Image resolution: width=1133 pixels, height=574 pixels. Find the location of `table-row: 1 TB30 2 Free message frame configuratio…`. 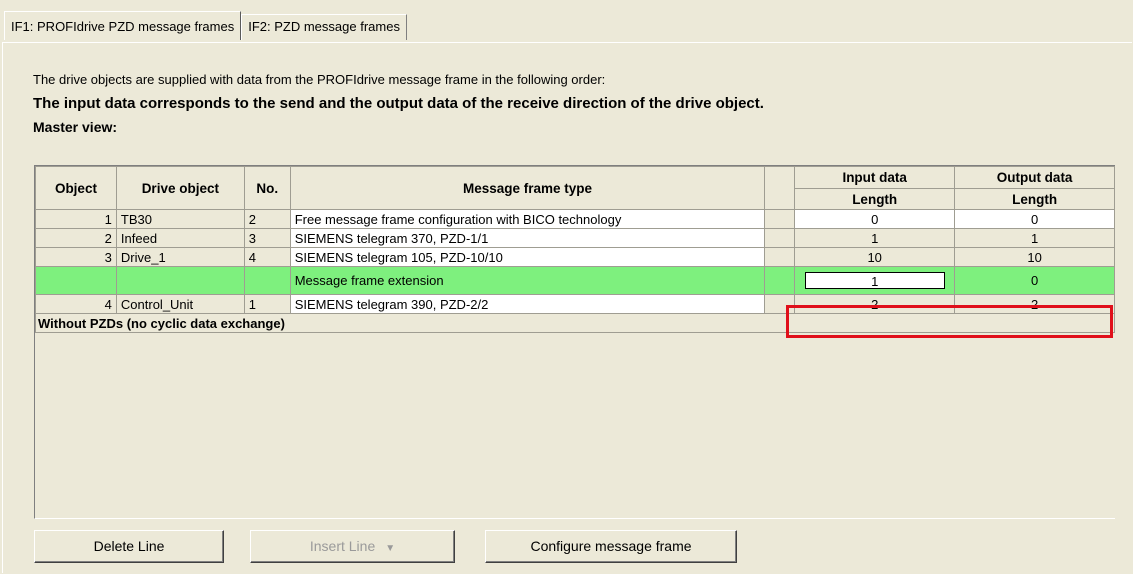

table-row: 1 TB30 2 Free message frame configuratio… is located at coordinates (575, 219).